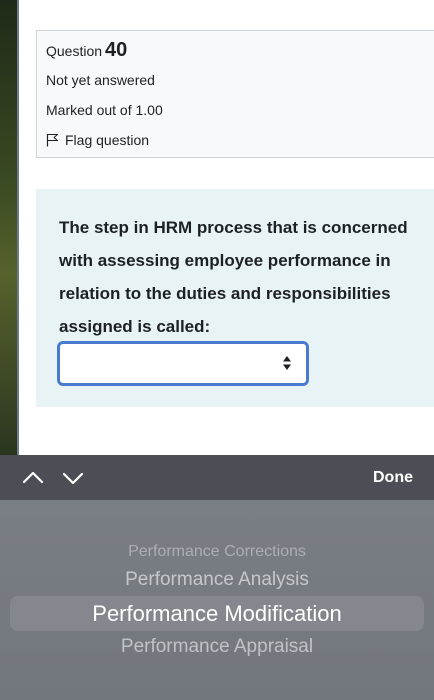 The height and width of the screenshot is (700, 434). I want to click on flag-question-link: Flag question, so click(97, 140).